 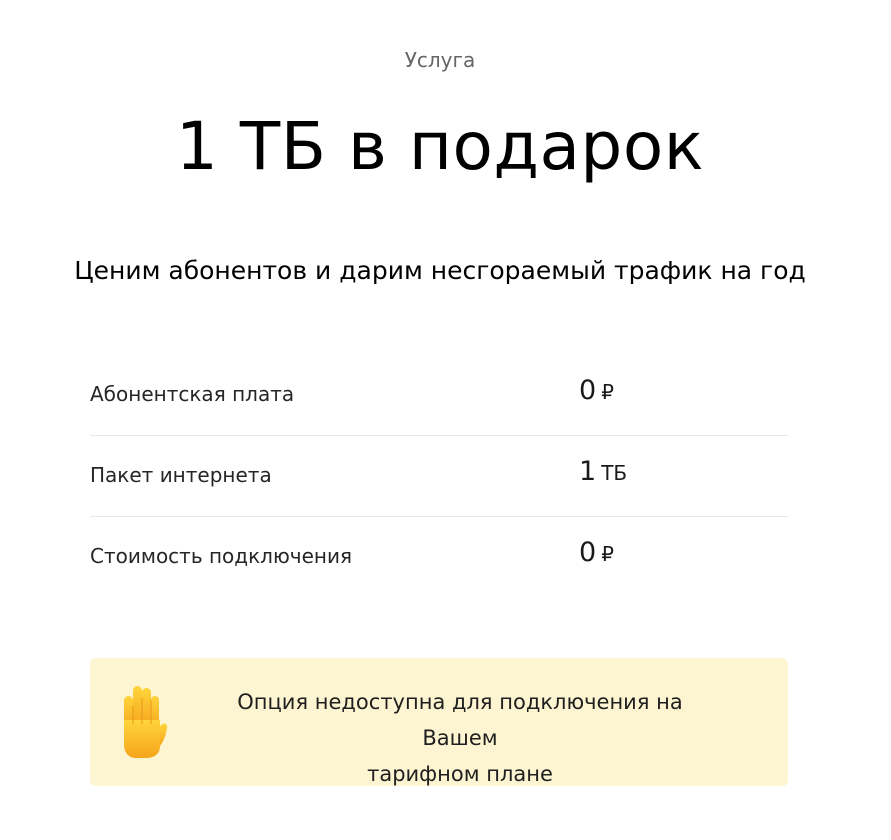 I want to click on service-eyebrow: Услуга, so click(x=440, y=60).